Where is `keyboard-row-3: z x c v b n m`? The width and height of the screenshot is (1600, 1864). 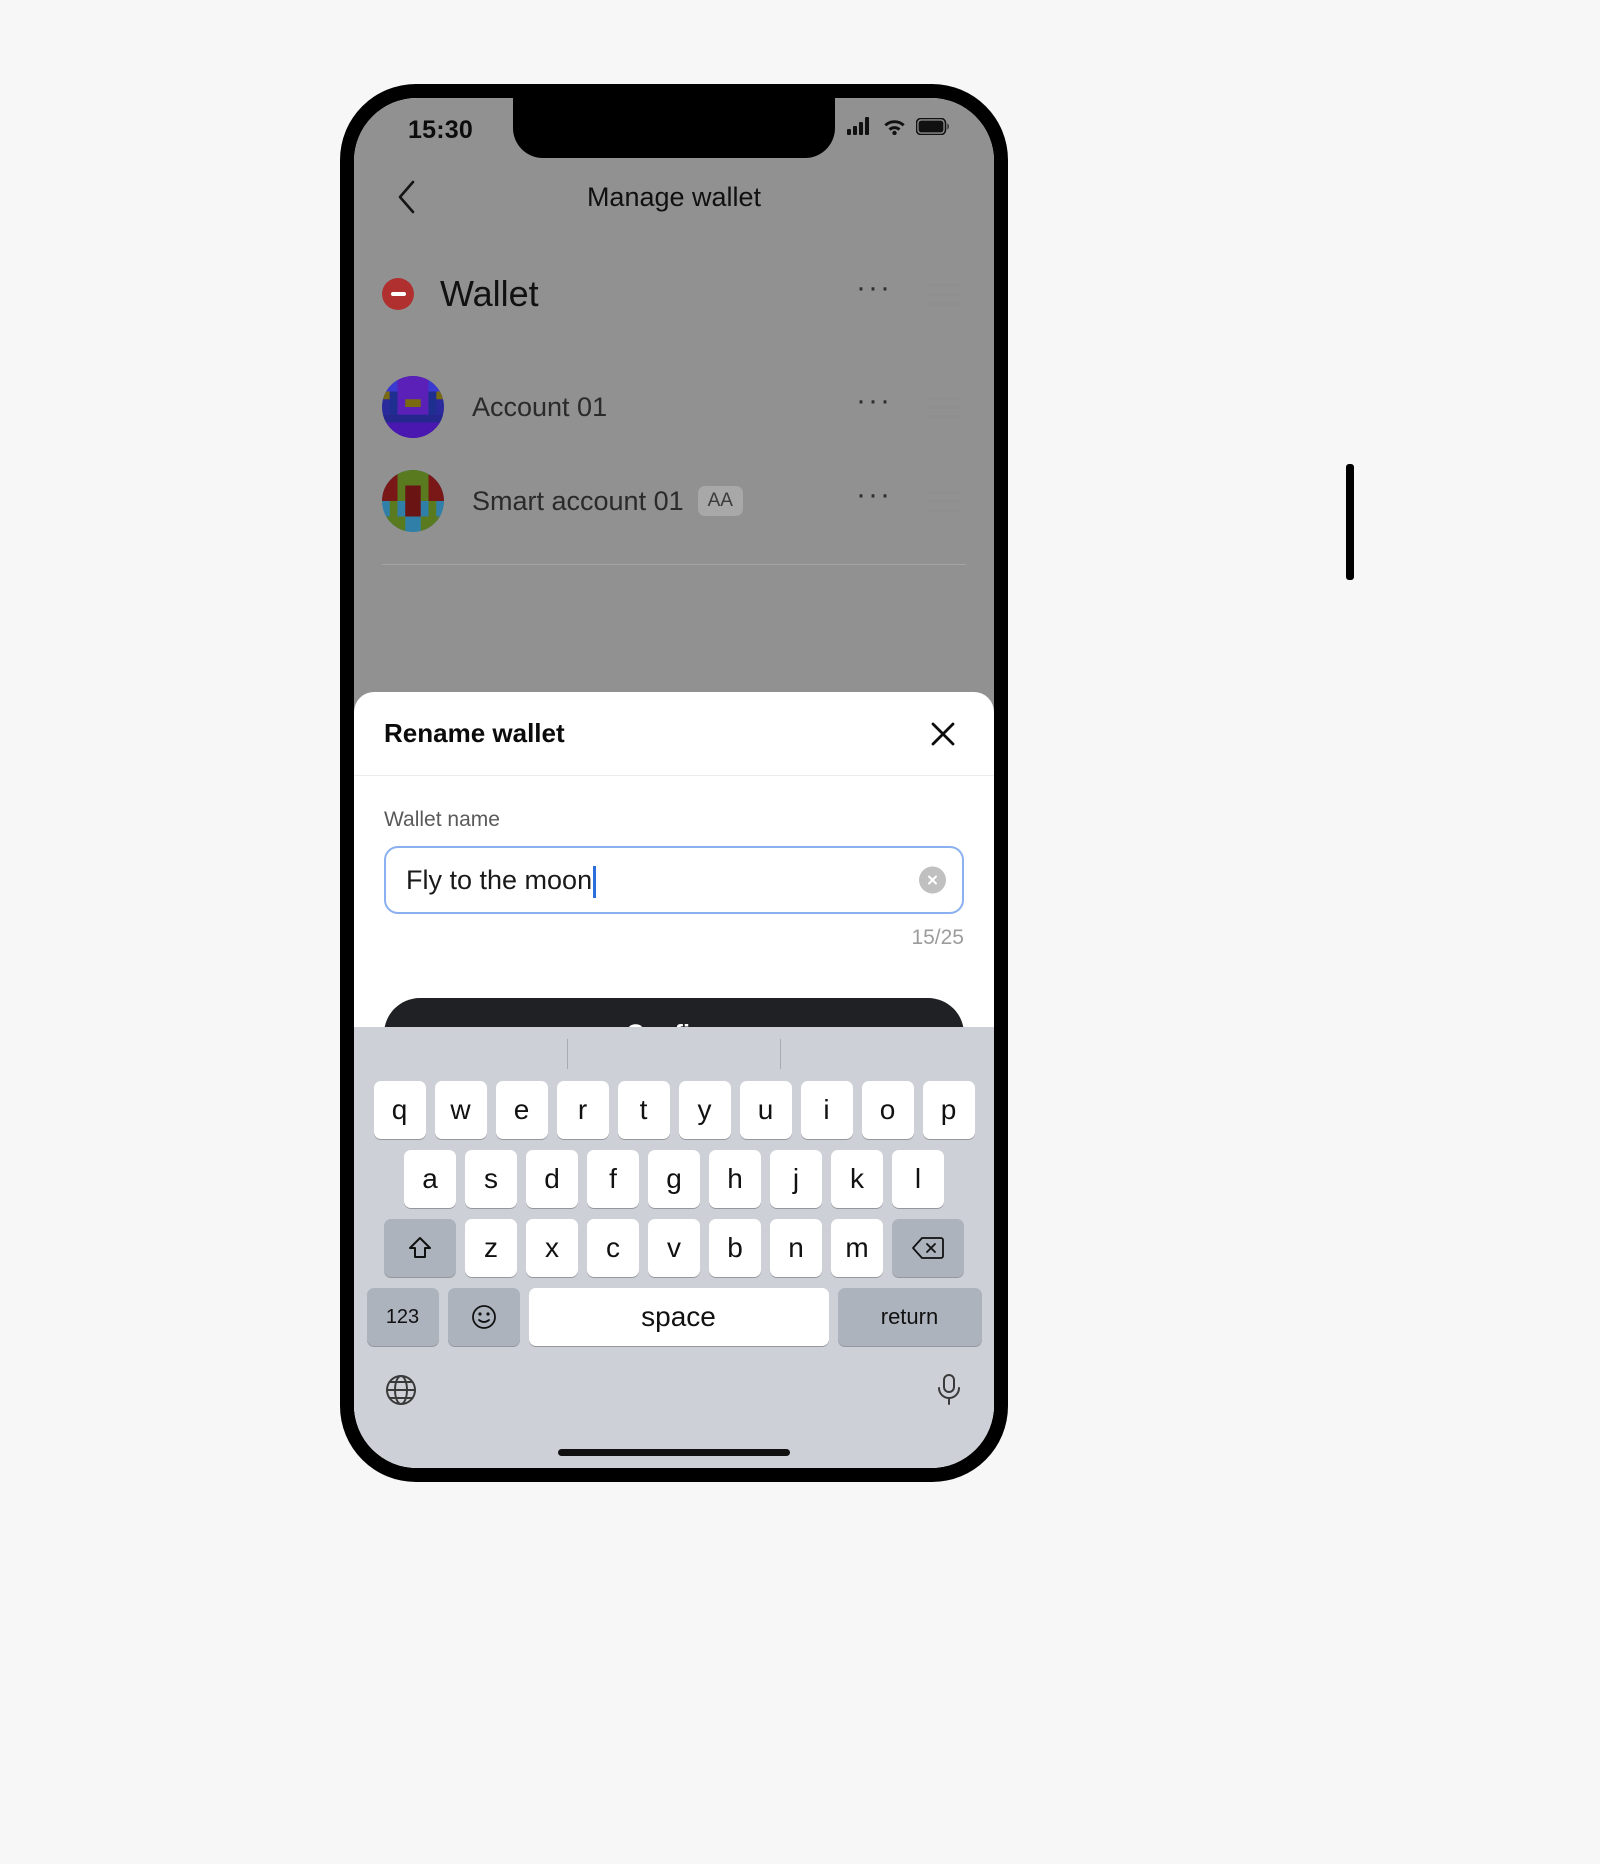
keyboard-row-3: z x c v b n m is located at coordinates (674, 1248).